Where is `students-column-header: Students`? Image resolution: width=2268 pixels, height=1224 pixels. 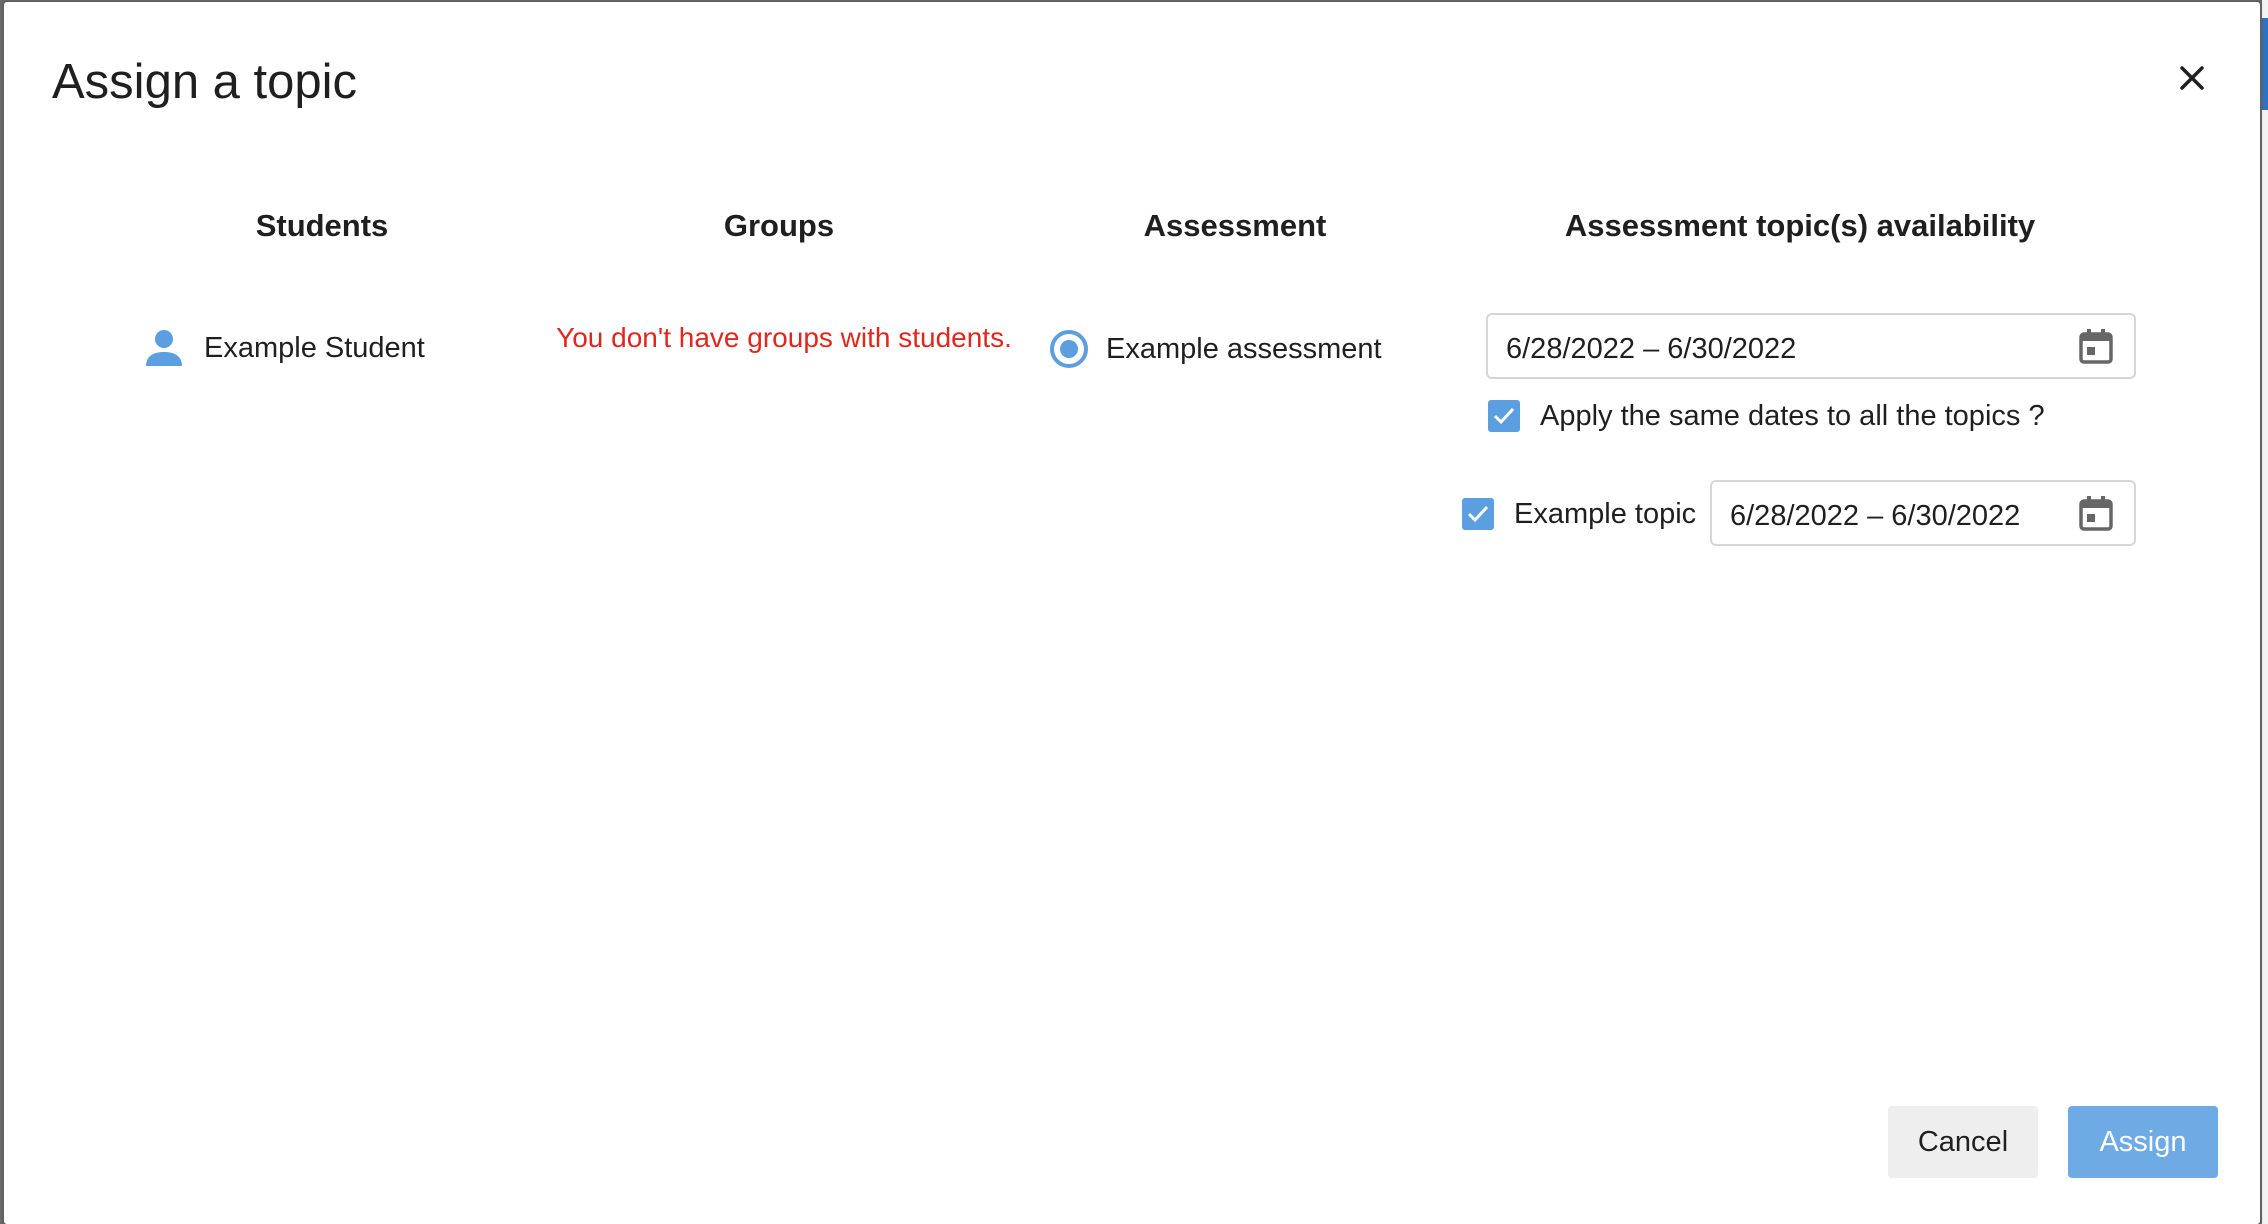
students-column-header: Students is located at coordinates (322, 225).